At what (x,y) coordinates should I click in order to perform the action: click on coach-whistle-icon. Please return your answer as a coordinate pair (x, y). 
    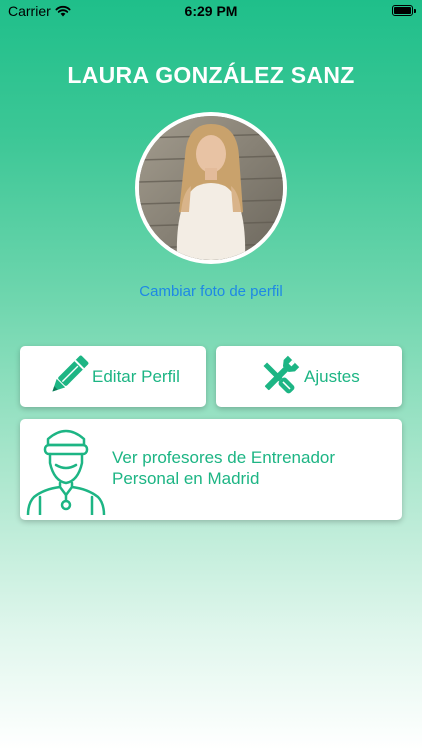
    Looking at the image, I should click on (66, 472).